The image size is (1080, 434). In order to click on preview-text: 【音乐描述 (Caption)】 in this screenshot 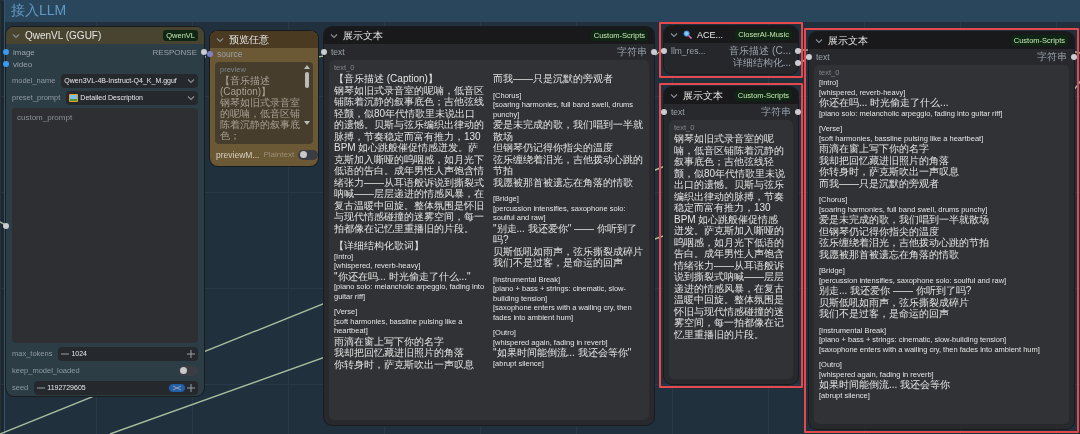, I will do `click(246, 86)`.